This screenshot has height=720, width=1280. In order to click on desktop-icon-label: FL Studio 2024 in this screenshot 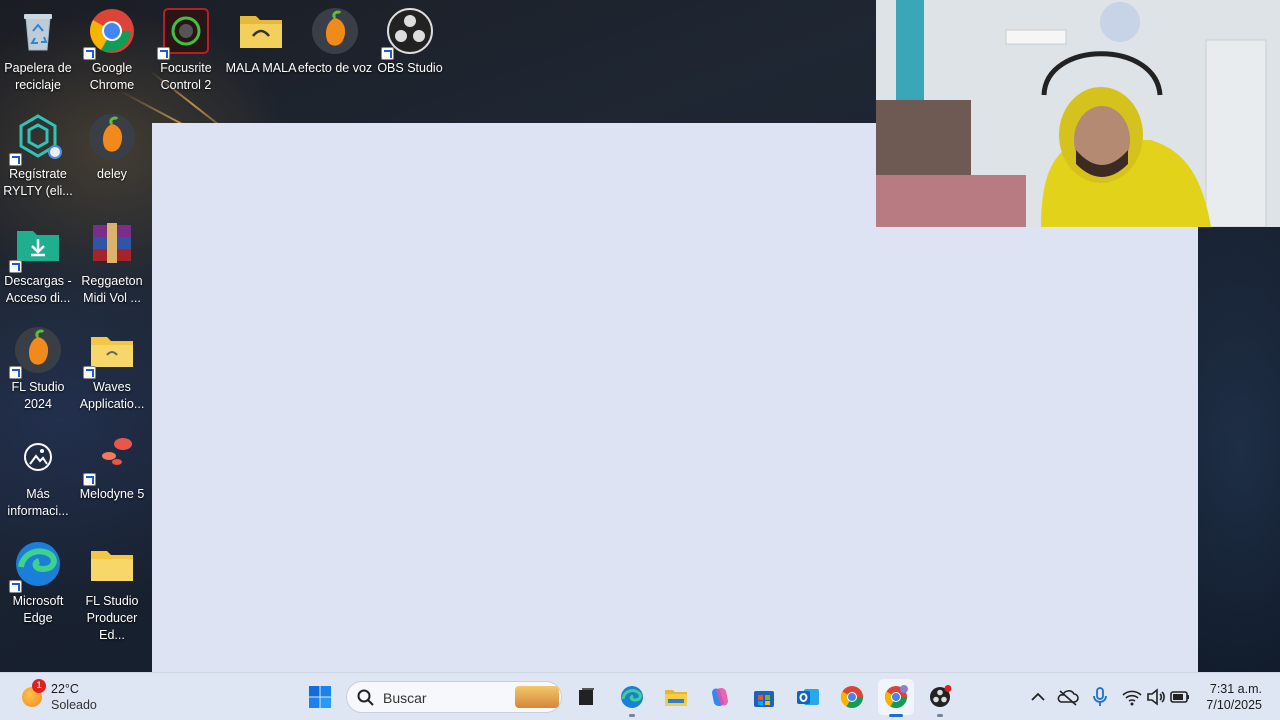, I will do `click(38, 395)`.